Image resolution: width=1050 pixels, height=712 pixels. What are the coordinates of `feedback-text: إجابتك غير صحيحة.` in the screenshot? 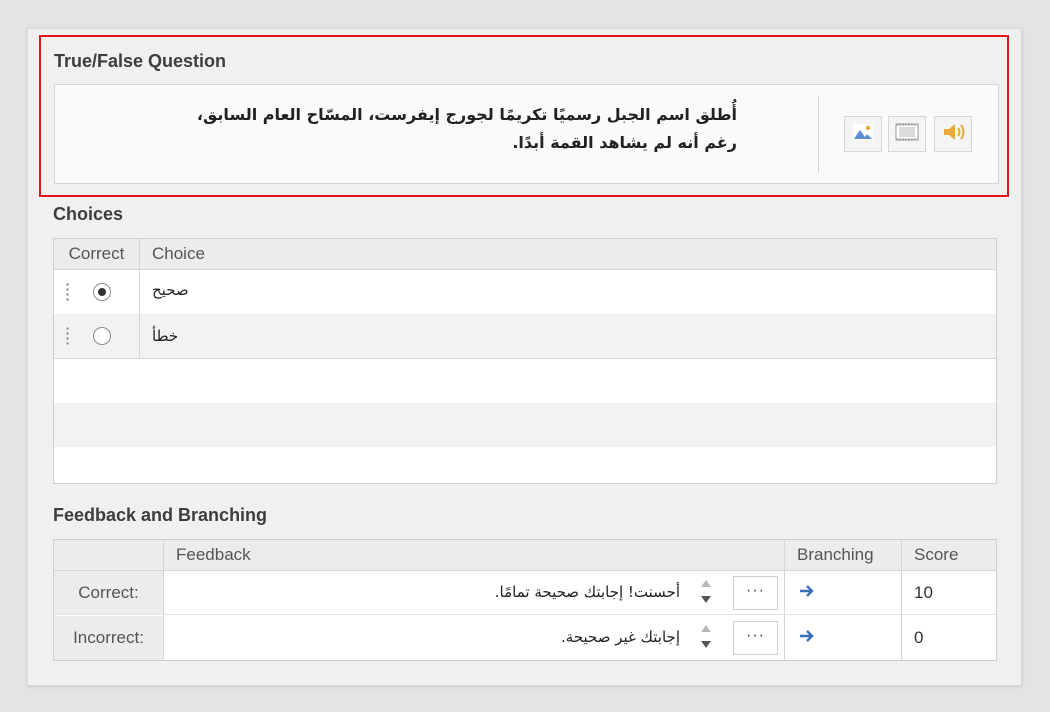 It's located at (620, 637).